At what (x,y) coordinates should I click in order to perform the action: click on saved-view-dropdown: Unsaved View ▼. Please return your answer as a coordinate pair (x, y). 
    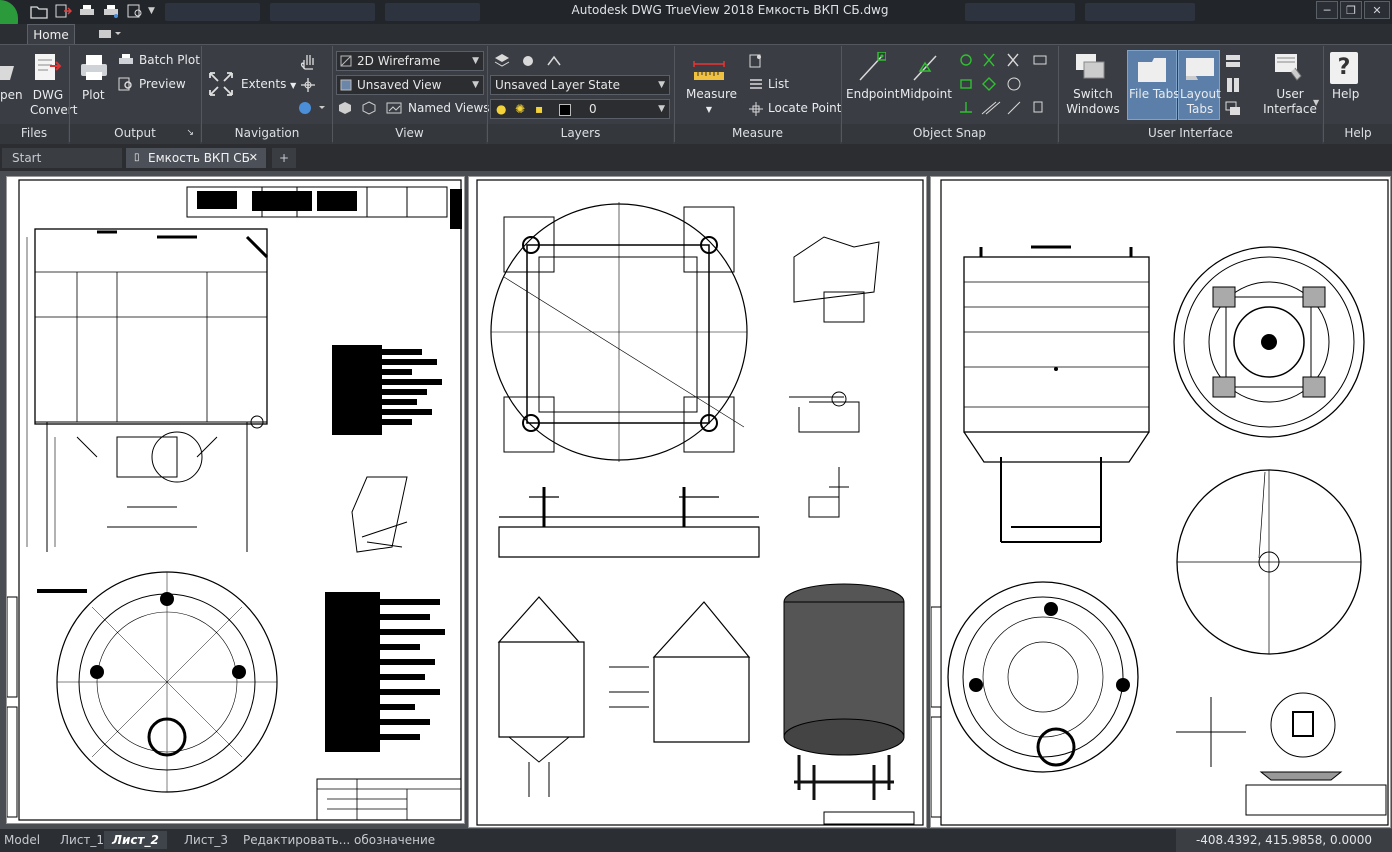
    Looking at the image, I should click on (410, 85).